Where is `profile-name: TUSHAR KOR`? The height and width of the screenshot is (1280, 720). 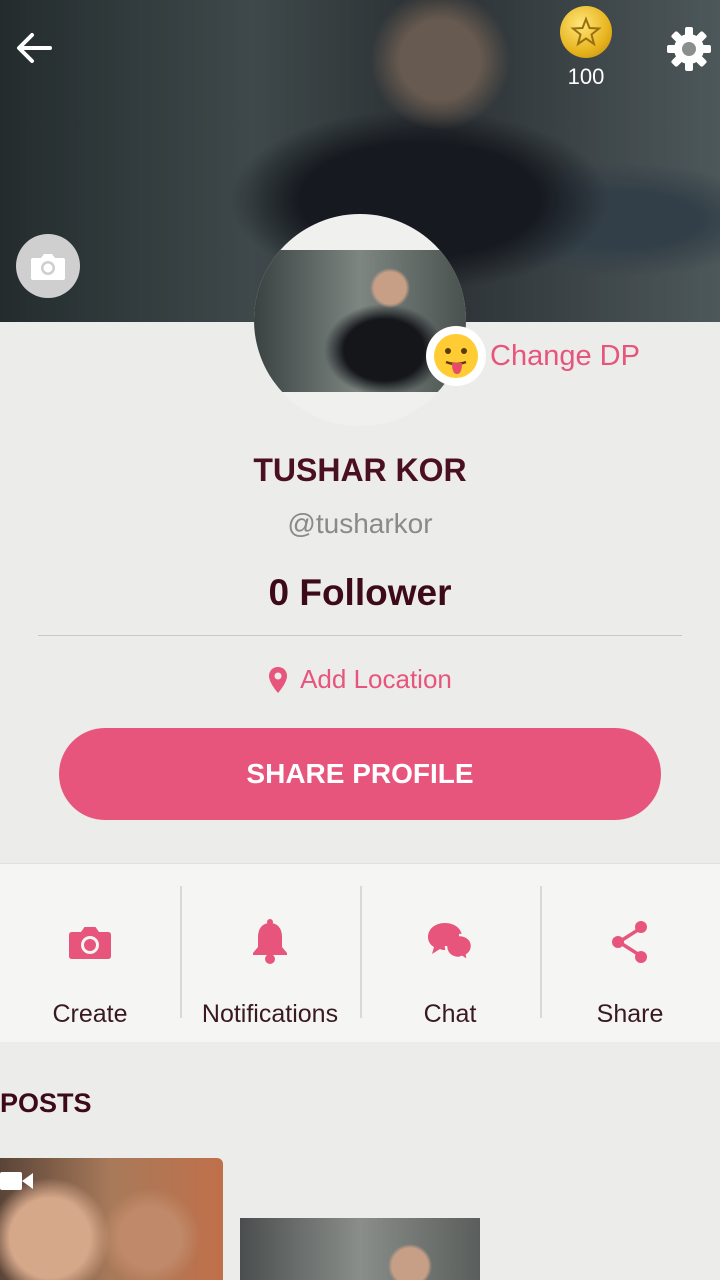 profile-name: TUSHAR KOR is located at coordinates (360, 470).